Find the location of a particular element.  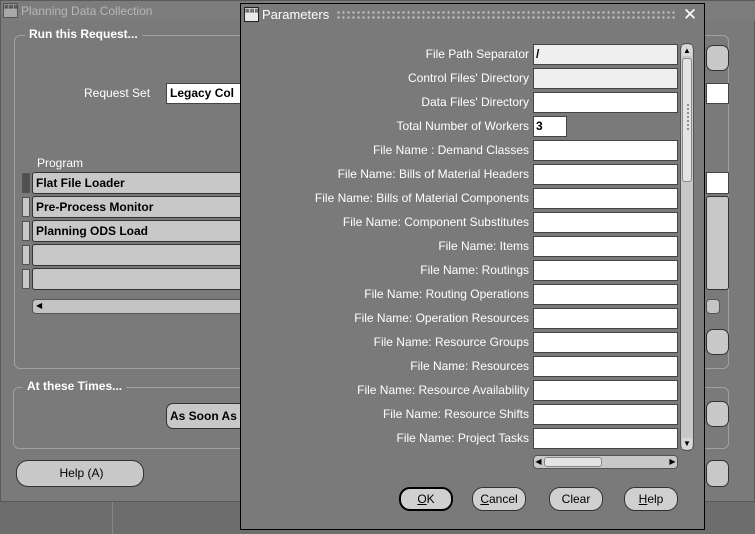

parameter-row: Total Number of Workers 3 is located at coordinates (461, 127).